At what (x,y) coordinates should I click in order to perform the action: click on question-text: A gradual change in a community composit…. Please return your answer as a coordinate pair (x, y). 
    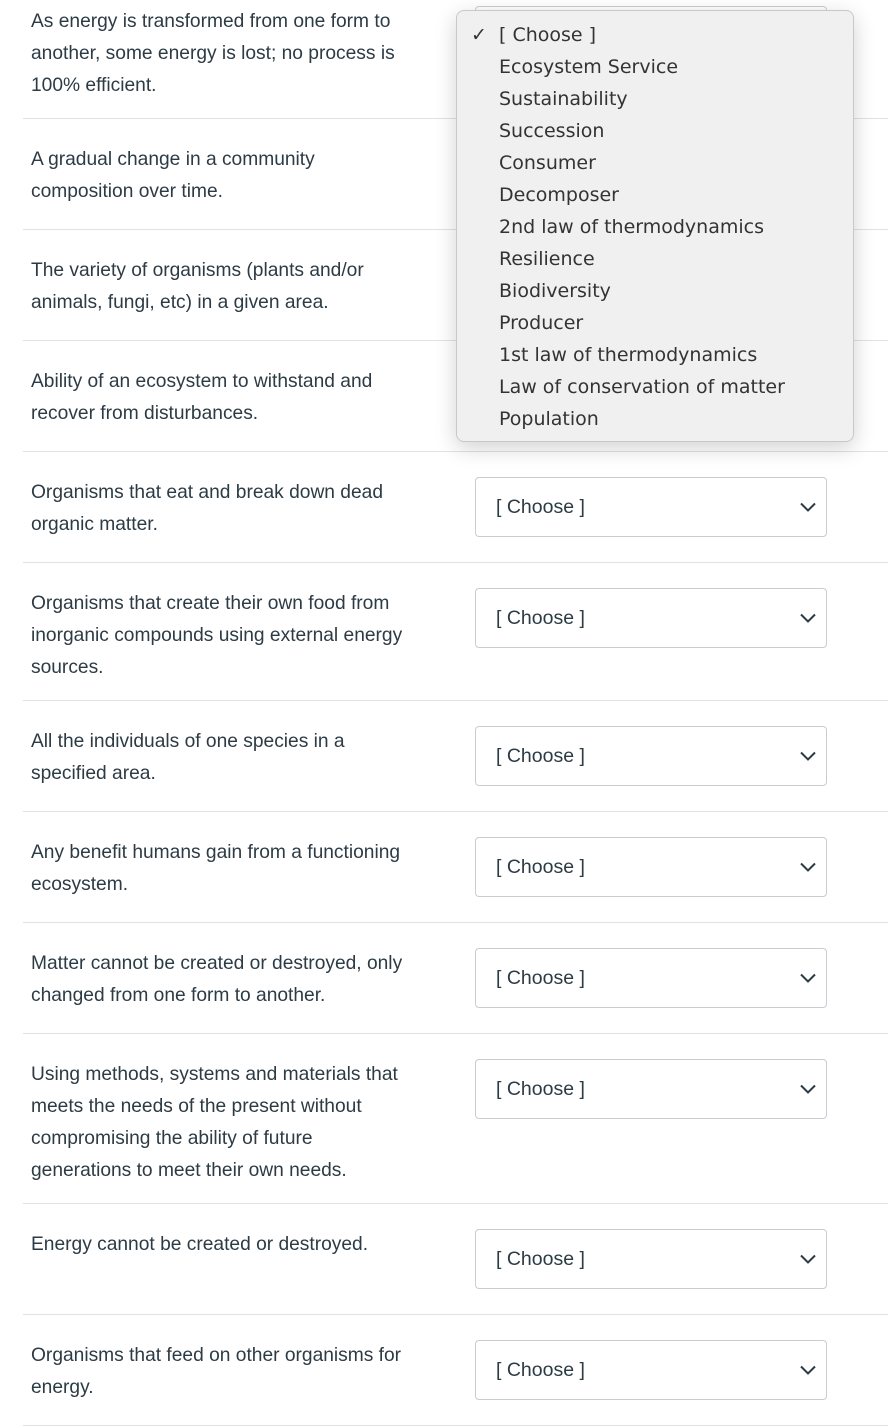
    Looking at the image, I should click on (173, 175).